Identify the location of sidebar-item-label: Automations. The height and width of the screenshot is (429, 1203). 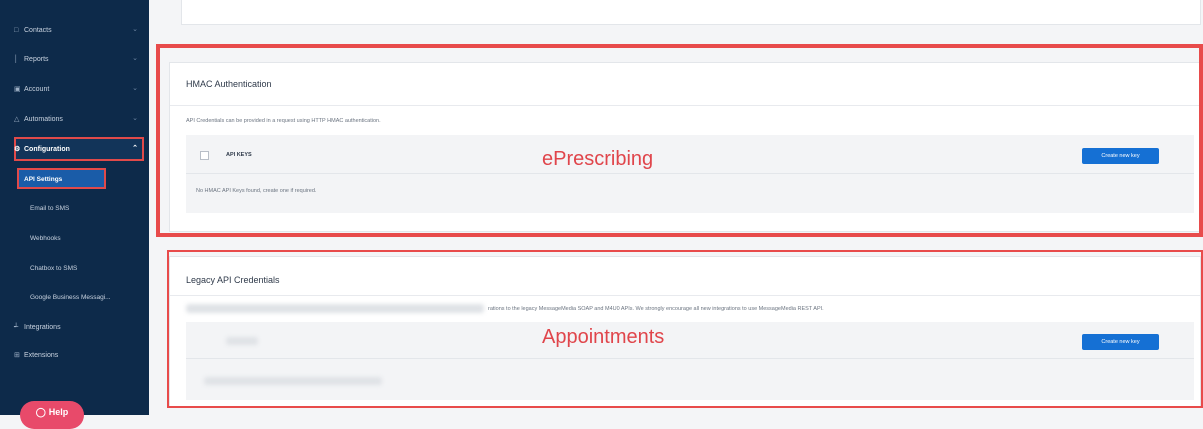
(43, 119).